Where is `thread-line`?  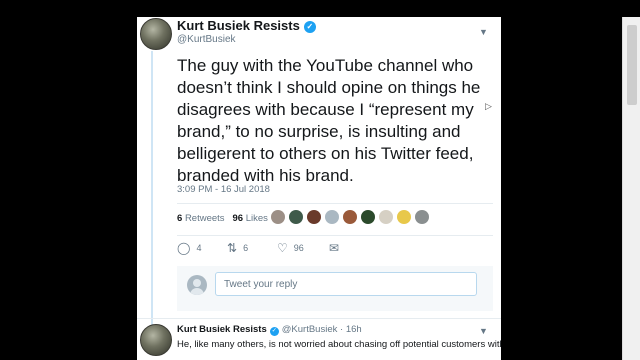
thread-line is located at coordinates (152, 191).